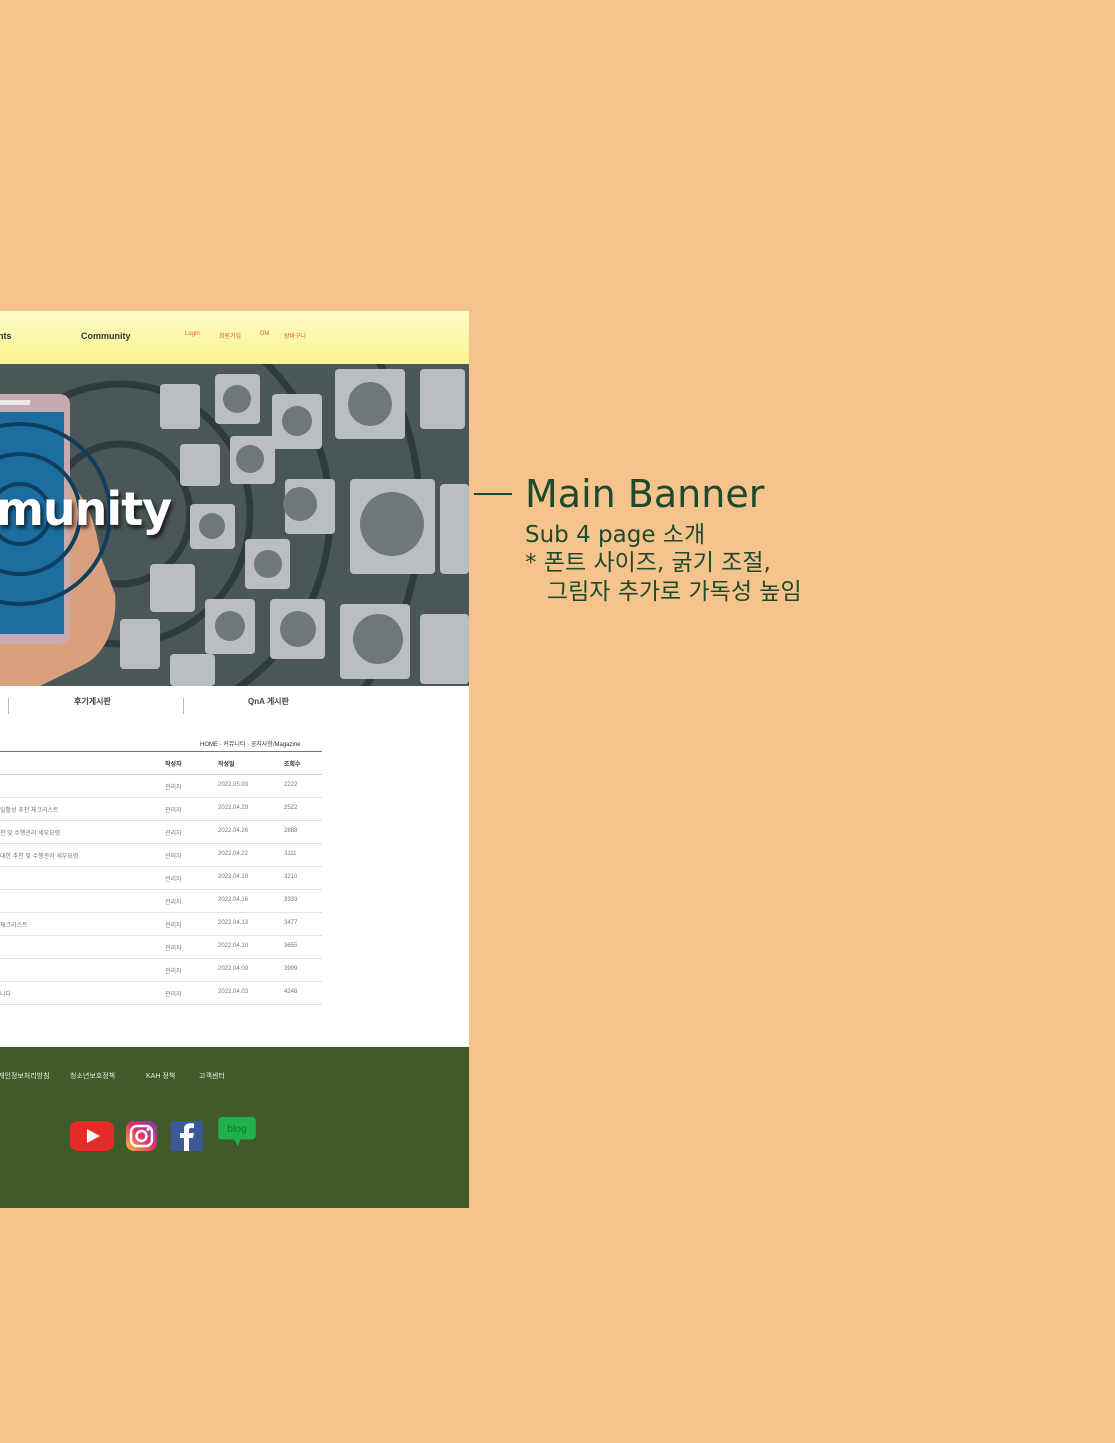  Describe the element at coordinates (233, 808) in the screenshot. I see `row-date: 2022.04.29` at that location.